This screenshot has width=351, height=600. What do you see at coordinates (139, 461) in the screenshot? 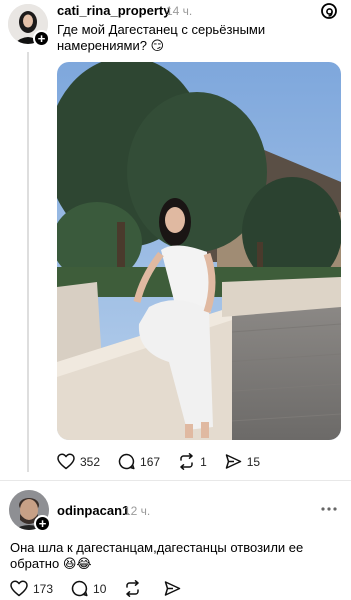
I see `comment-button: 167` at bounding box center [139, 461].